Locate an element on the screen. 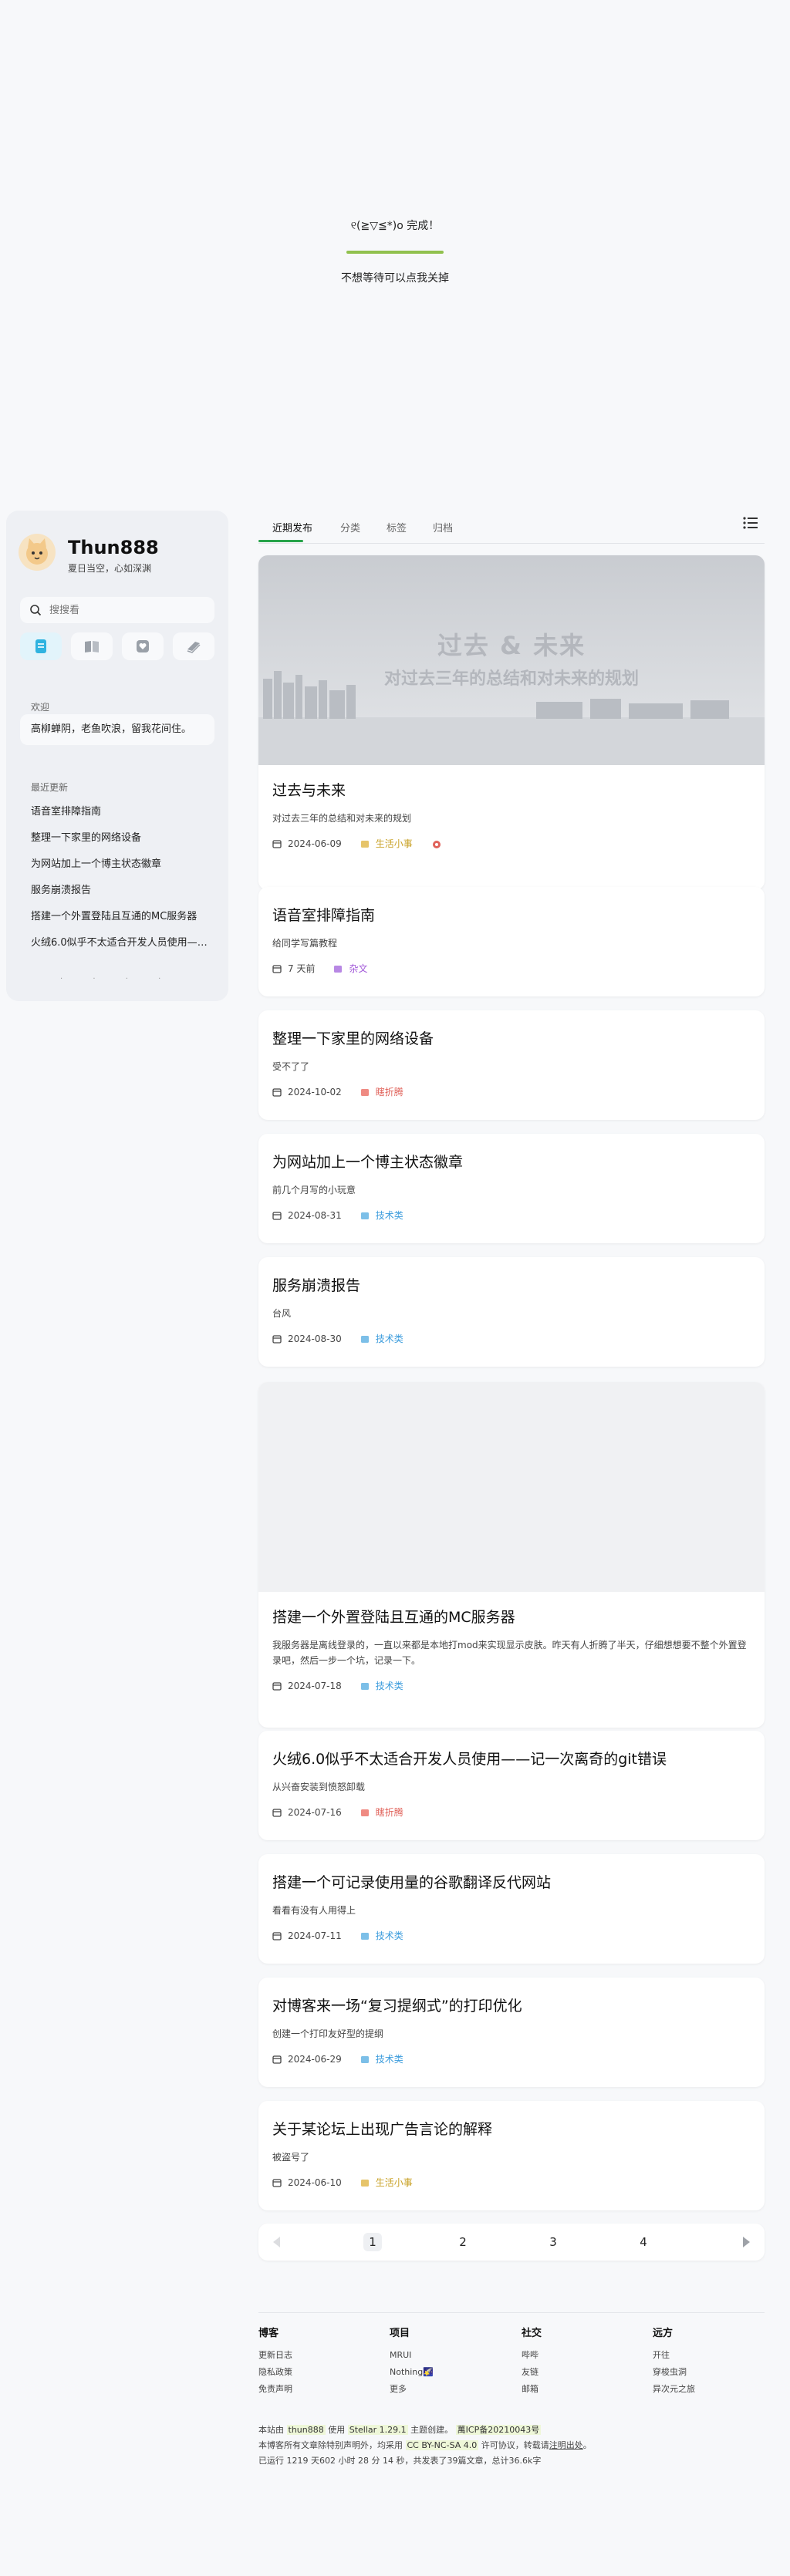 This screenshot has width=790, height=2576. post-title: 语音室排障指南 is located at coordinates (511, 914).